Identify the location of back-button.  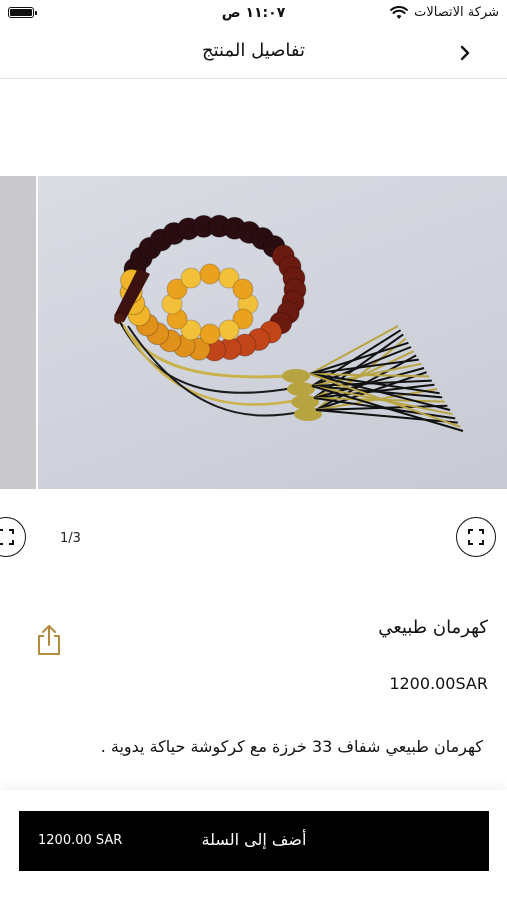
(465, 53).